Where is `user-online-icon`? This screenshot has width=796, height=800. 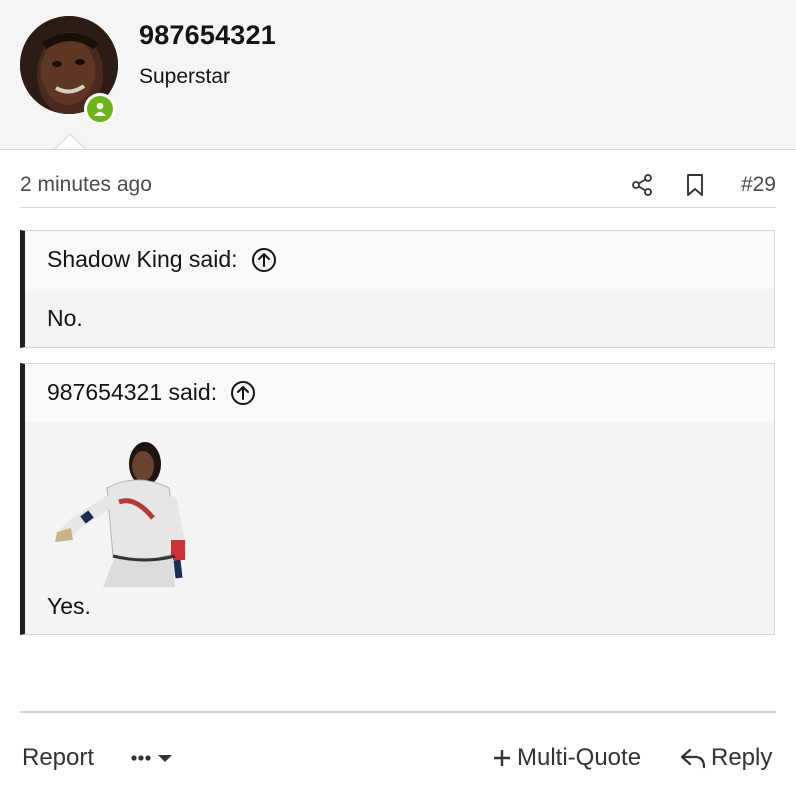
user-online-icon is located at coordinates (100, 109).